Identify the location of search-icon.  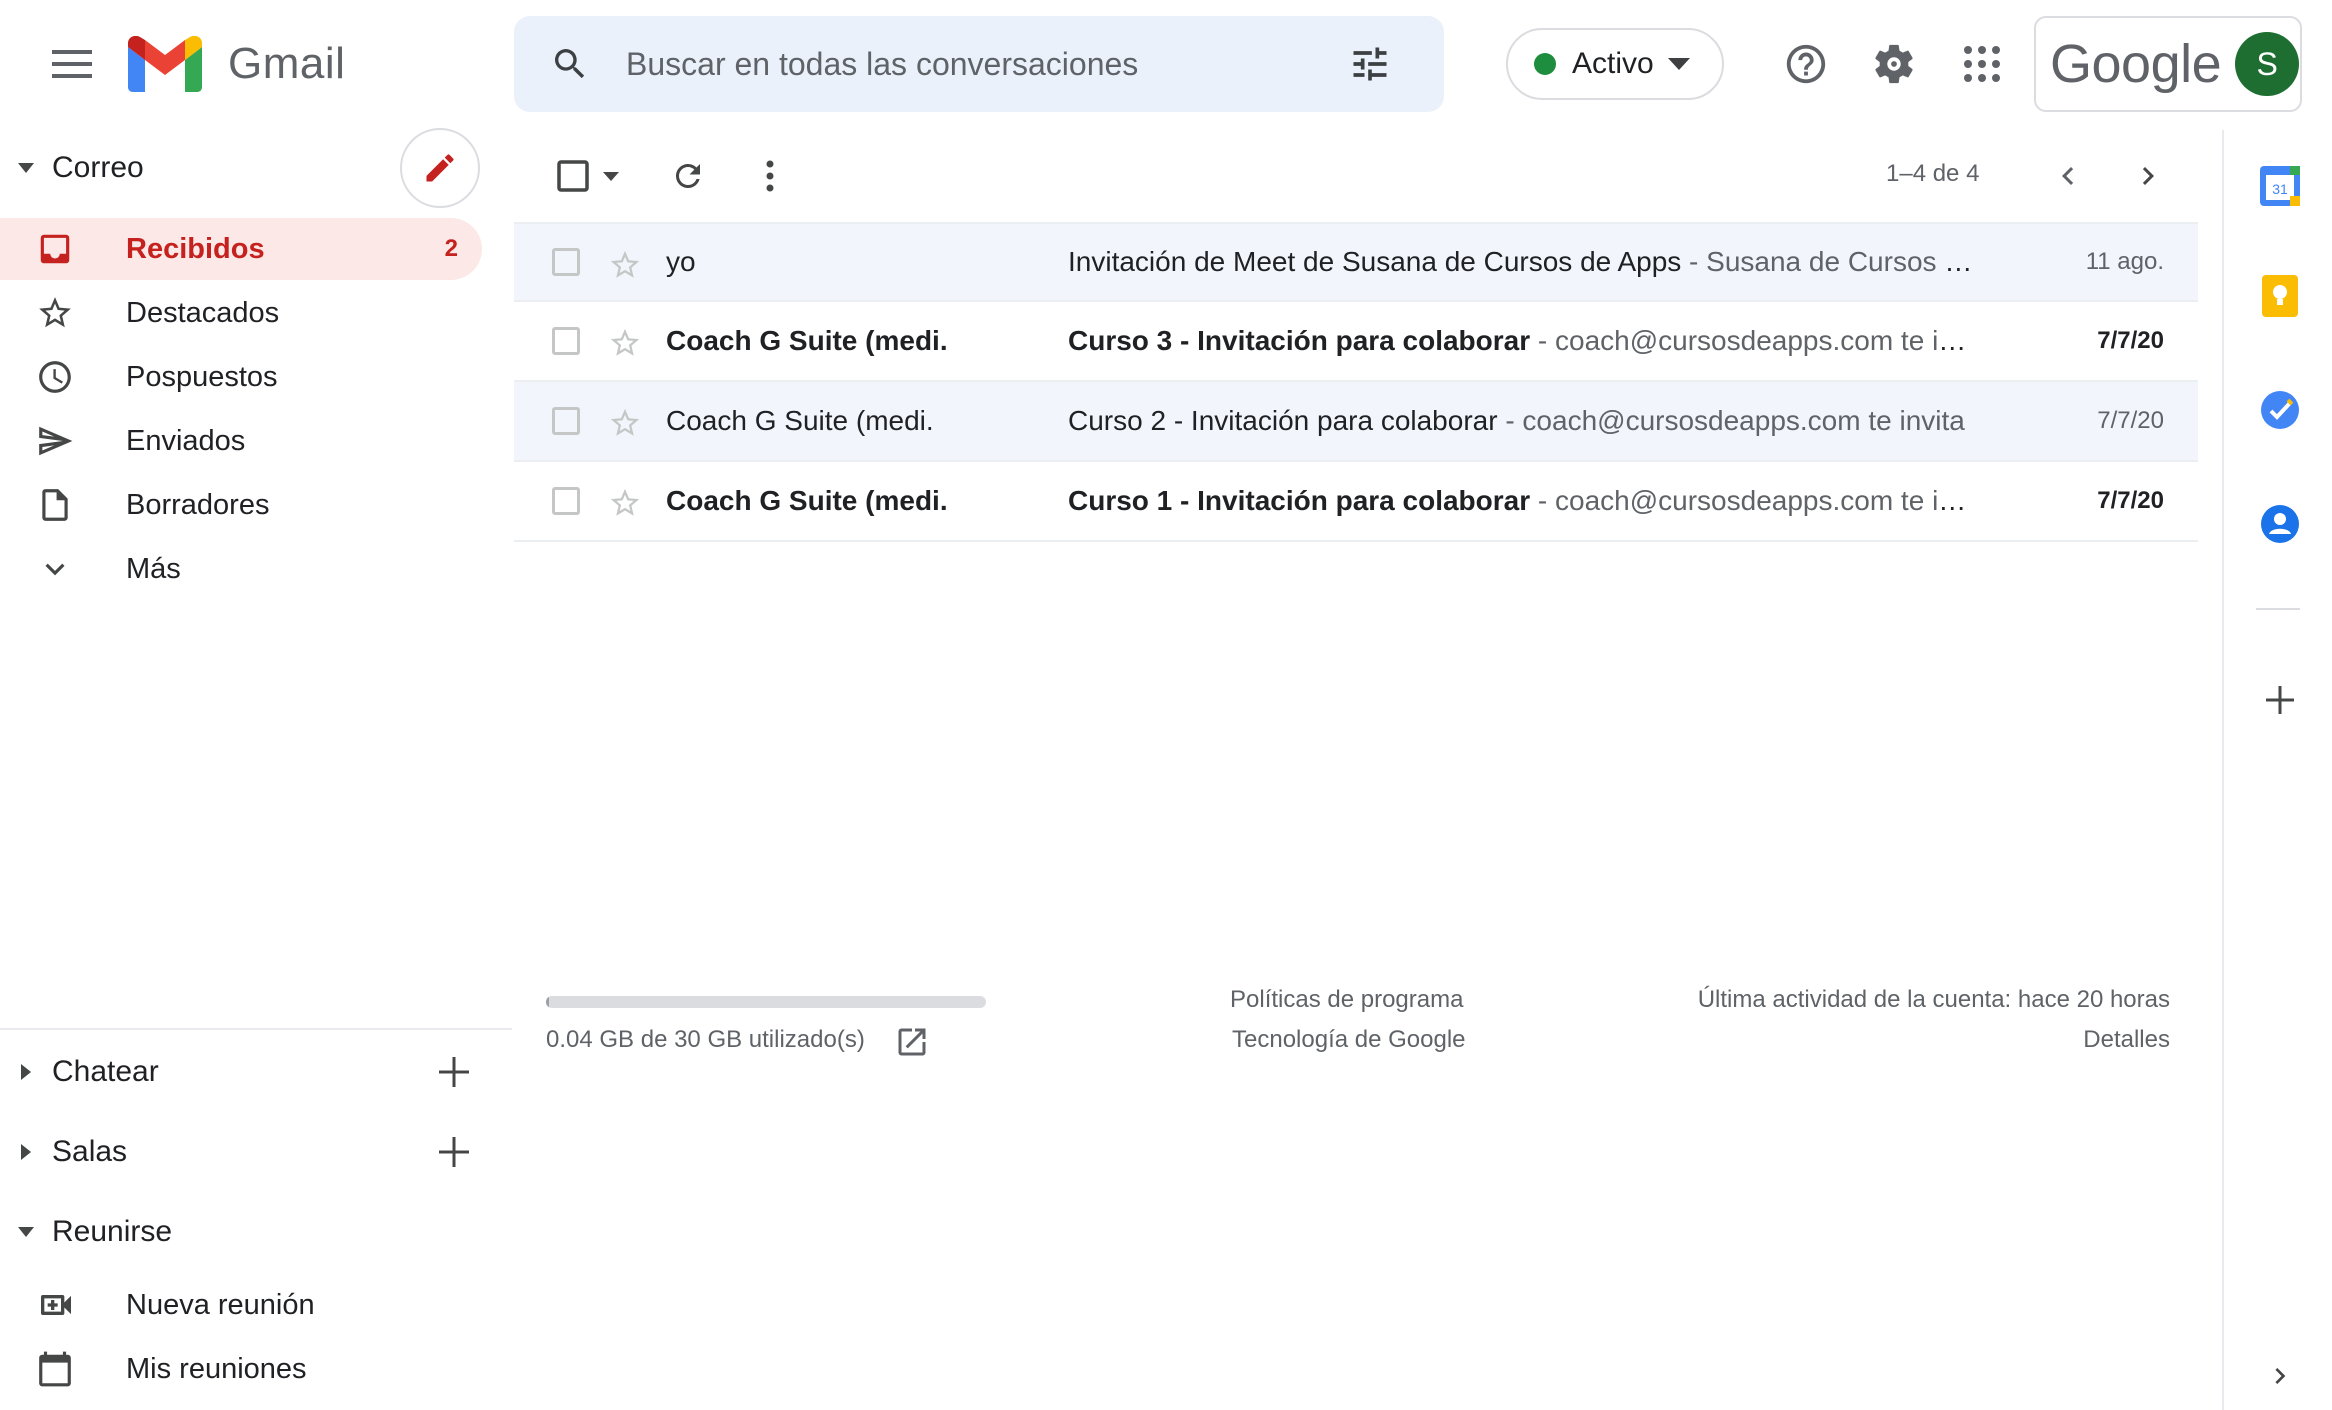
(570, 64).